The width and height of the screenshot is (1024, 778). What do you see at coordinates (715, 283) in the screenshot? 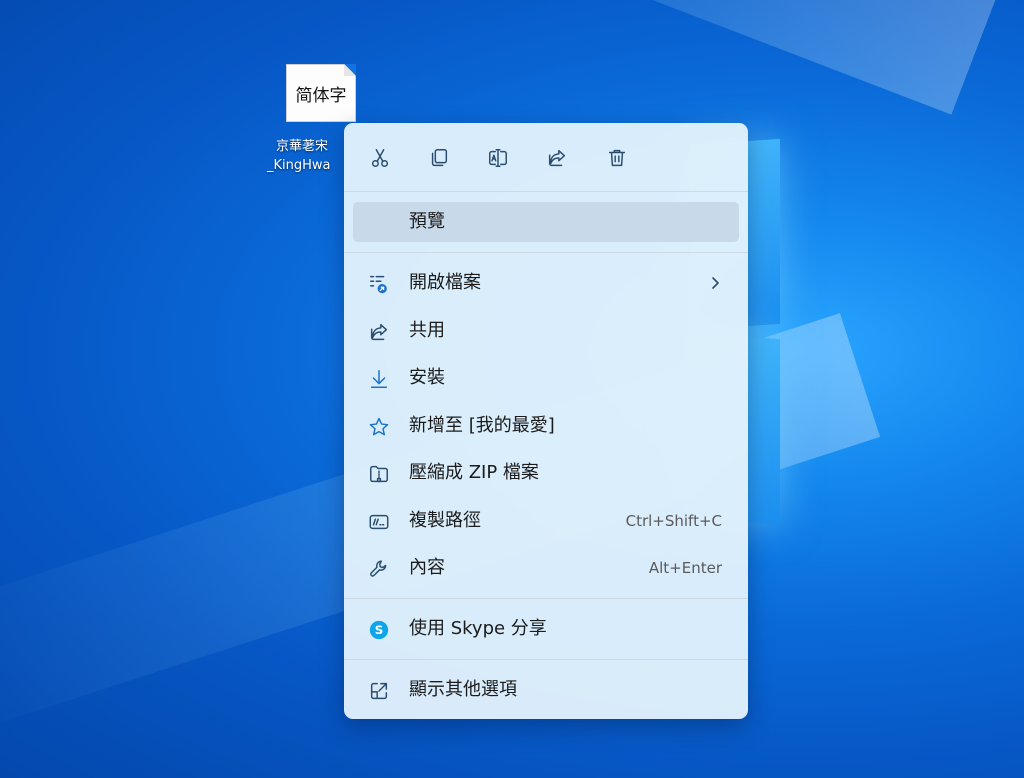
I see `chevron-right-icon` at bounding box center [715, 283].